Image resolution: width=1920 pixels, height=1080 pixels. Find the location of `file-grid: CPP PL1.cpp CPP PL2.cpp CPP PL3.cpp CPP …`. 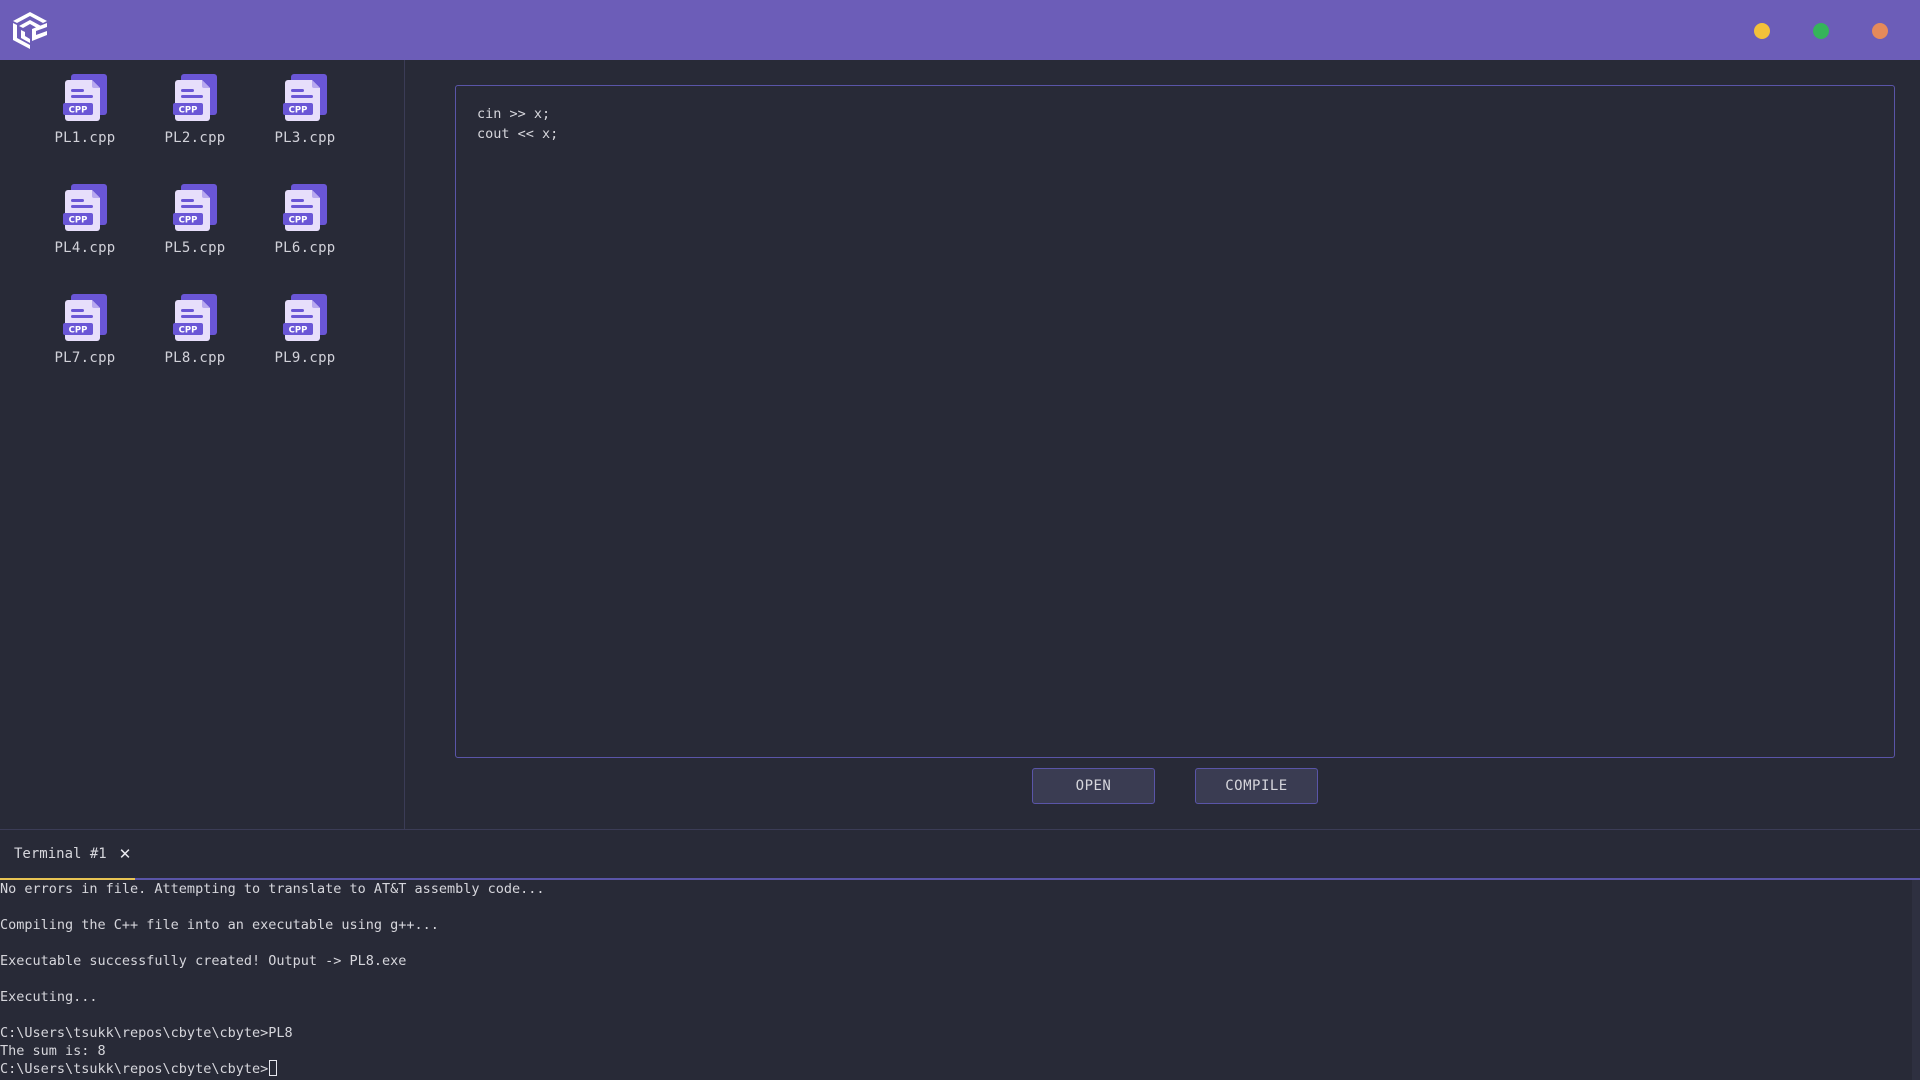

file-grid: CPP PL1.cpp CPP PL2.cpp CPP PL3.cpp CPP … is located at coordinates (195, 235).